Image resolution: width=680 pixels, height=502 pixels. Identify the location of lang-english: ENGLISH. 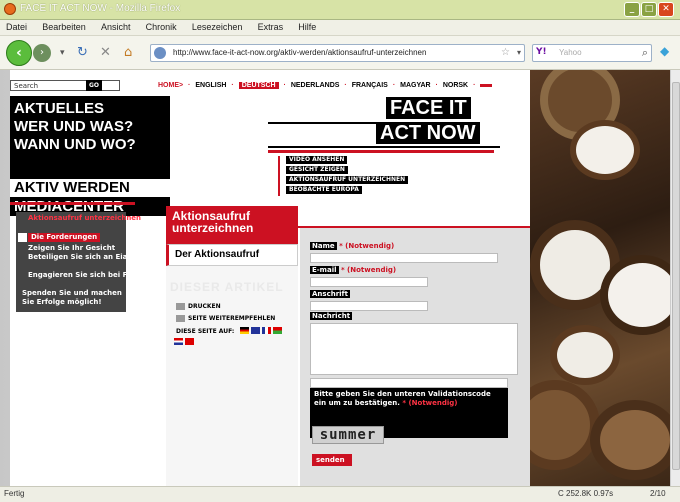
(210, 85).